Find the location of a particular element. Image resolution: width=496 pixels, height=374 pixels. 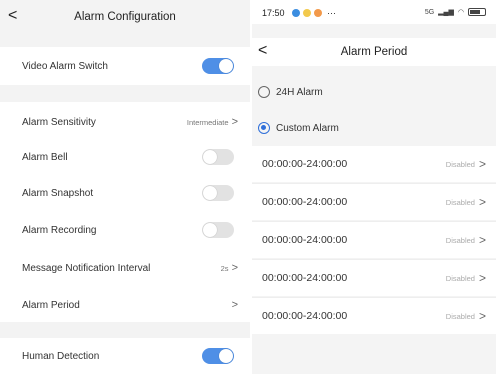

period-row-2: 00:00:00-24:00:00 Disabled > is located at coordinates (374, 202).